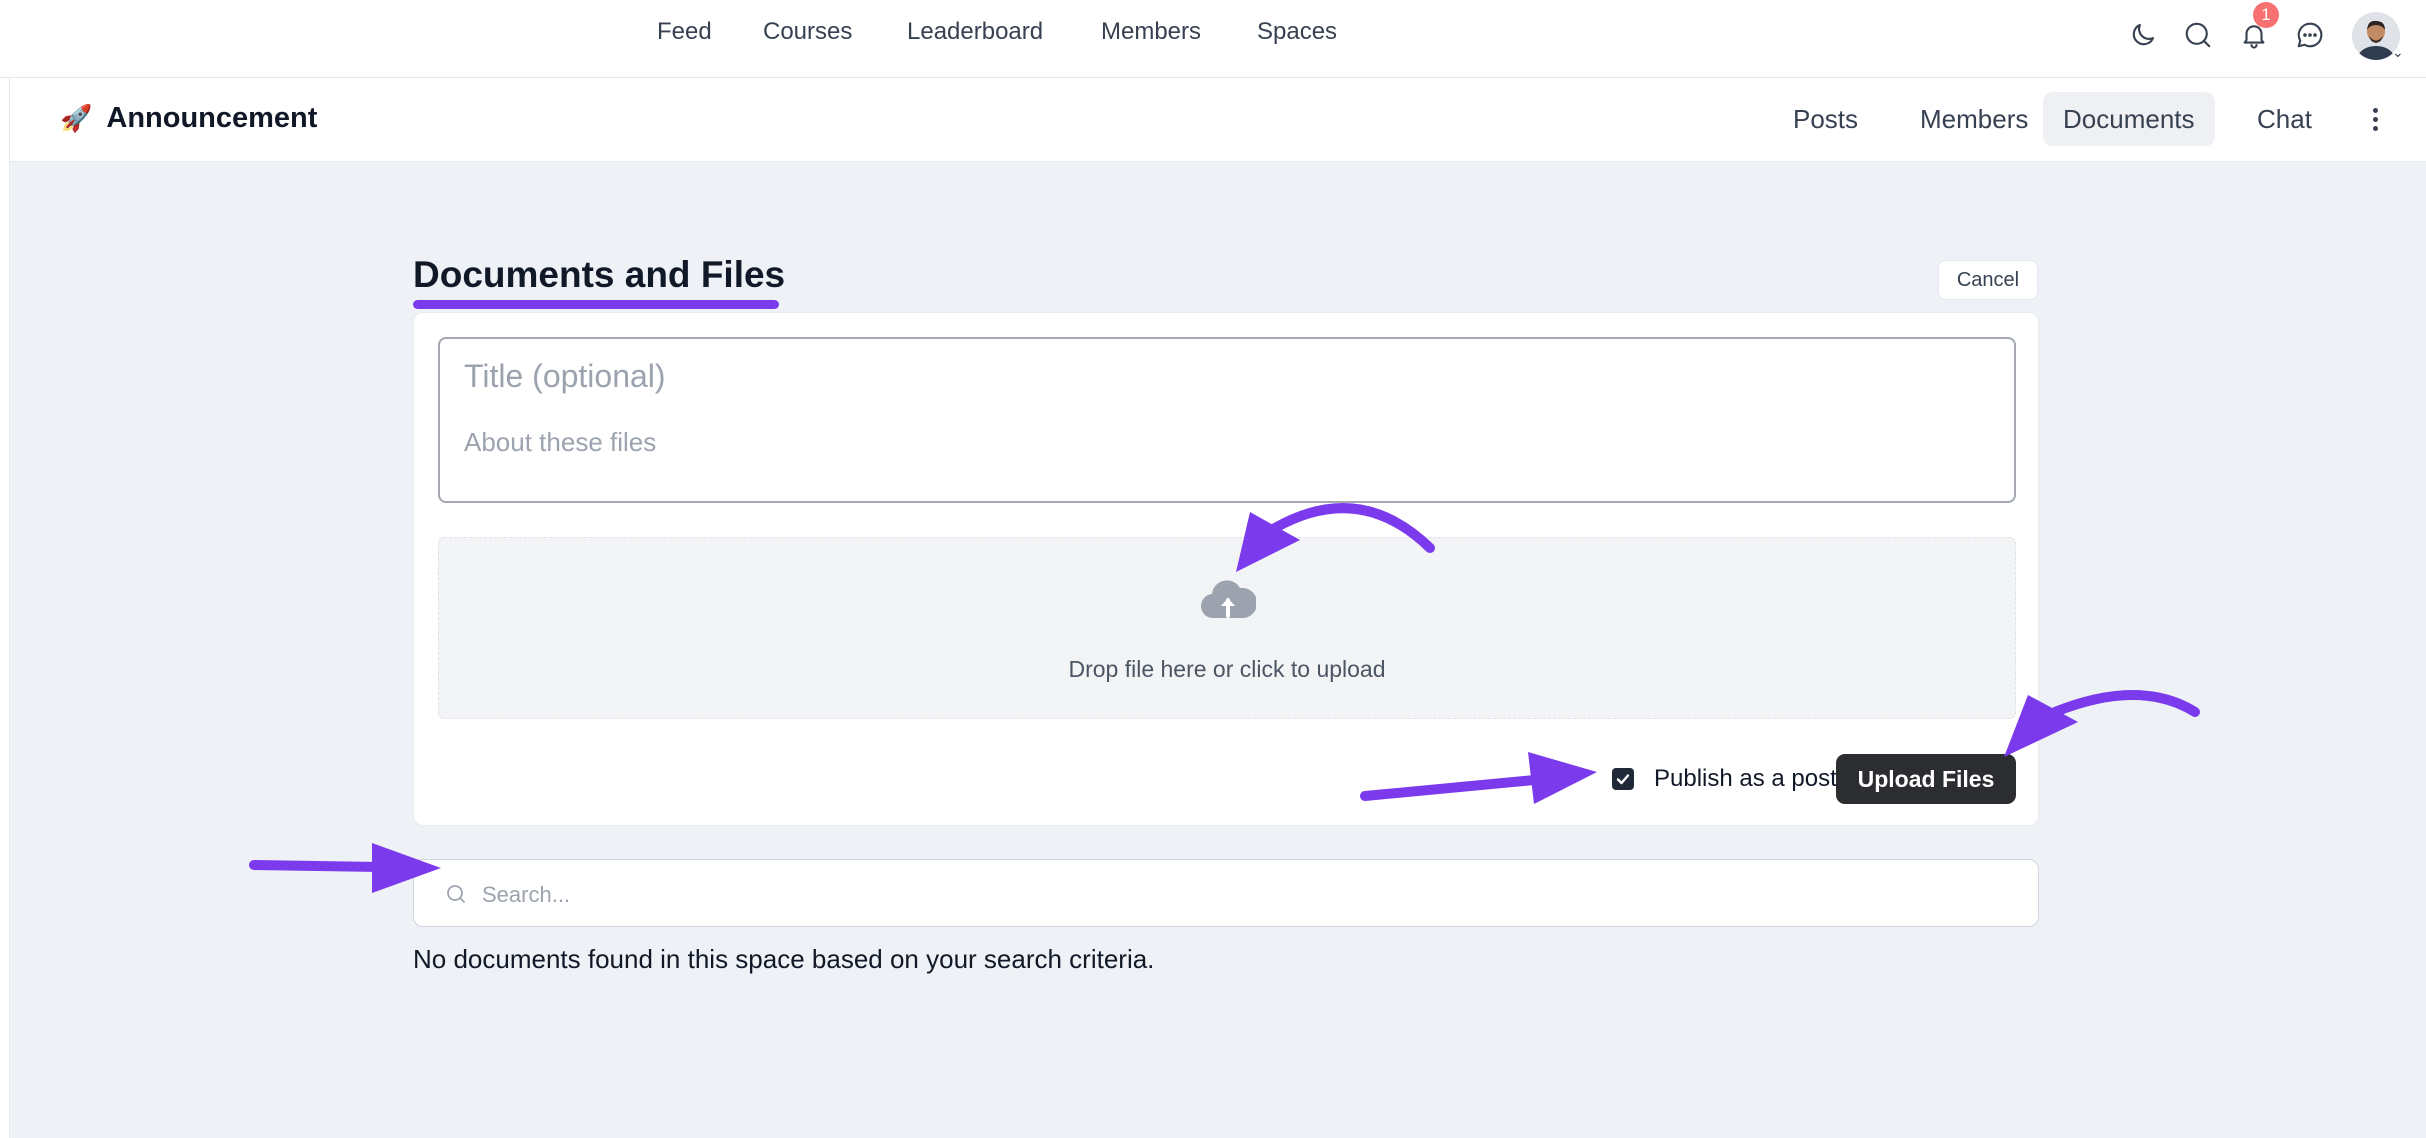  What do you see at coordinates (2284, 119) in the screenshot?
I see `tab-chat: Chat` at bounding box center [2284, 119].